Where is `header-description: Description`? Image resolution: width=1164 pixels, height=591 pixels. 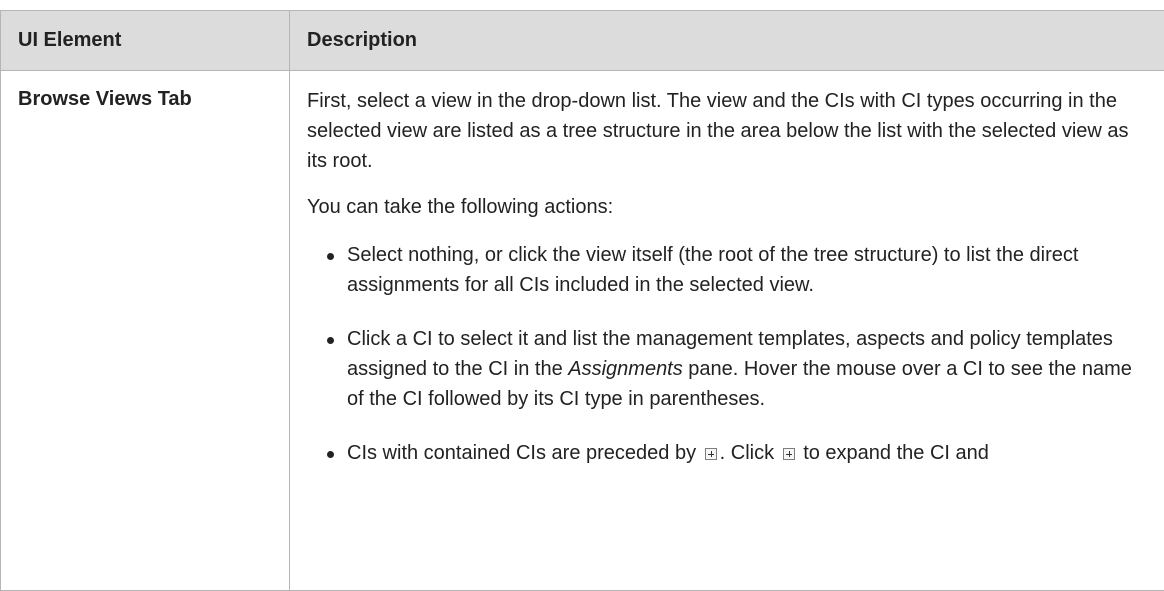 header-description: Description is located at coordinates (727, 41).